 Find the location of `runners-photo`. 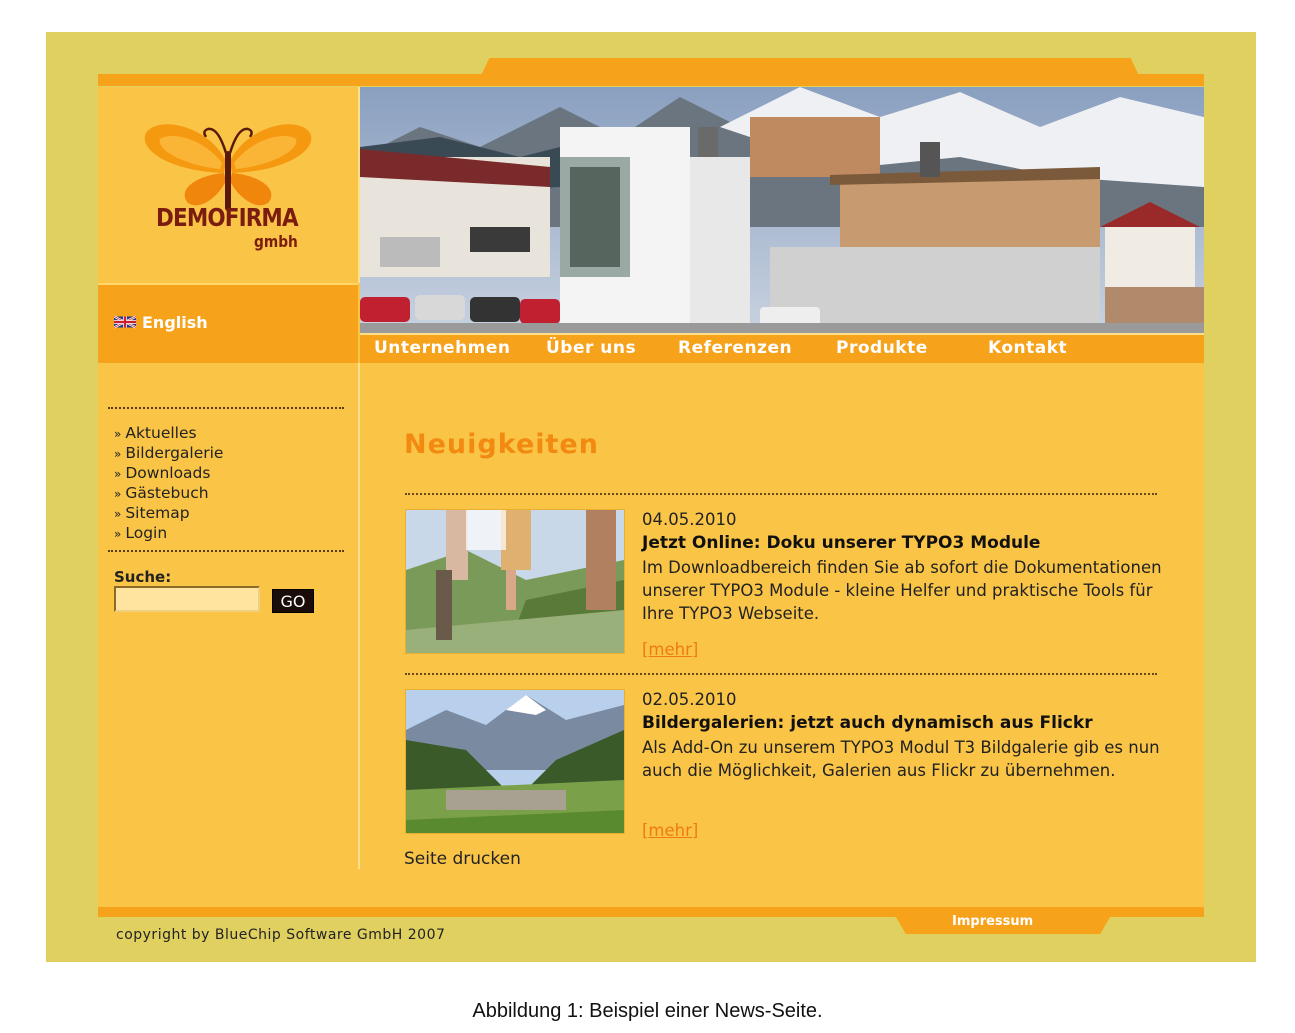

runners-photo is located at coordinates (515, 581).